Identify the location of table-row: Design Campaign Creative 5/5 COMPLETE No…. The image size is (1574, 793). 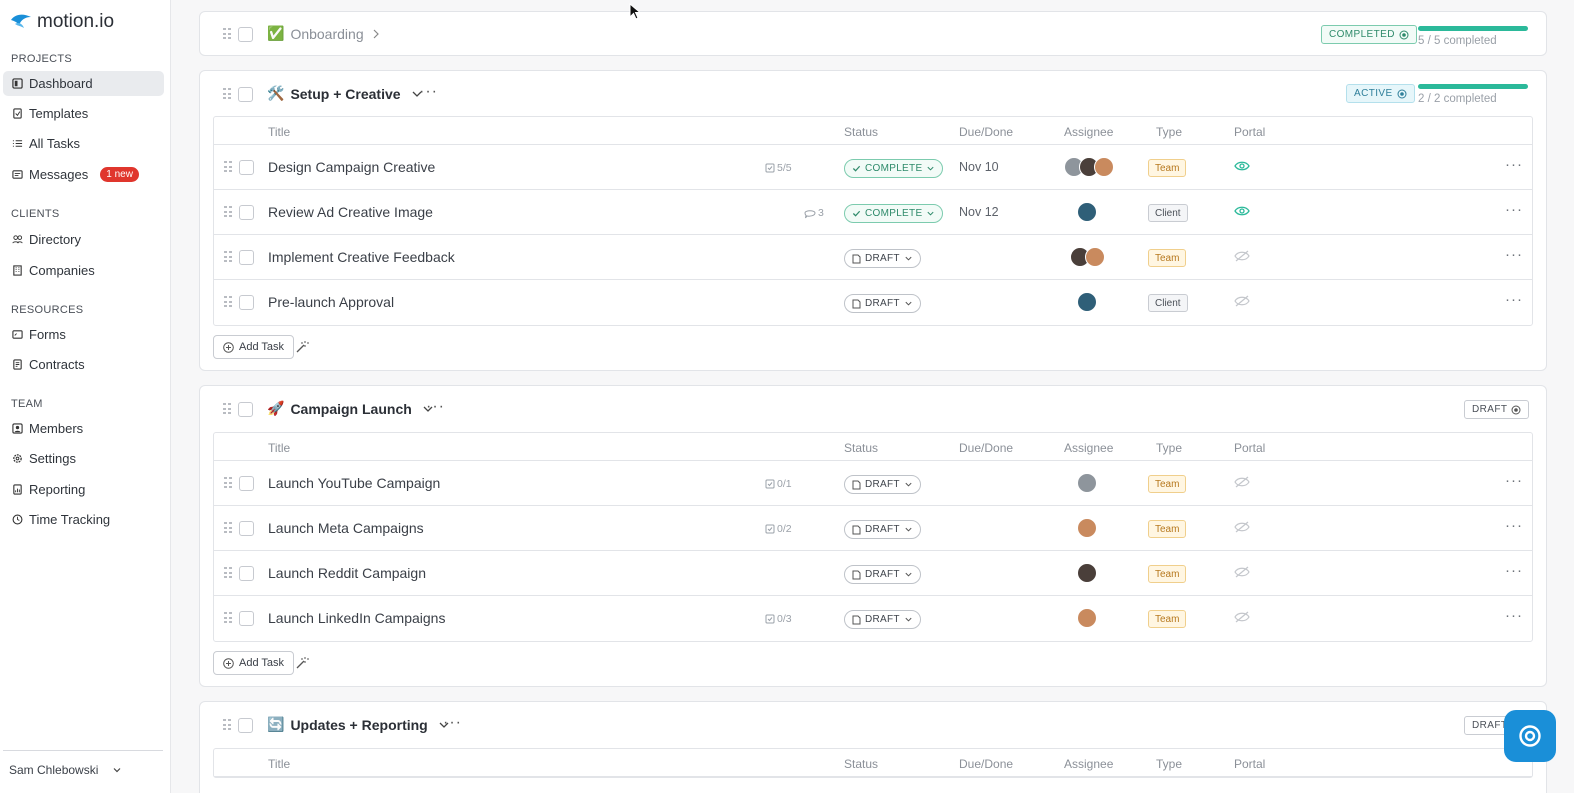
(873, 167).